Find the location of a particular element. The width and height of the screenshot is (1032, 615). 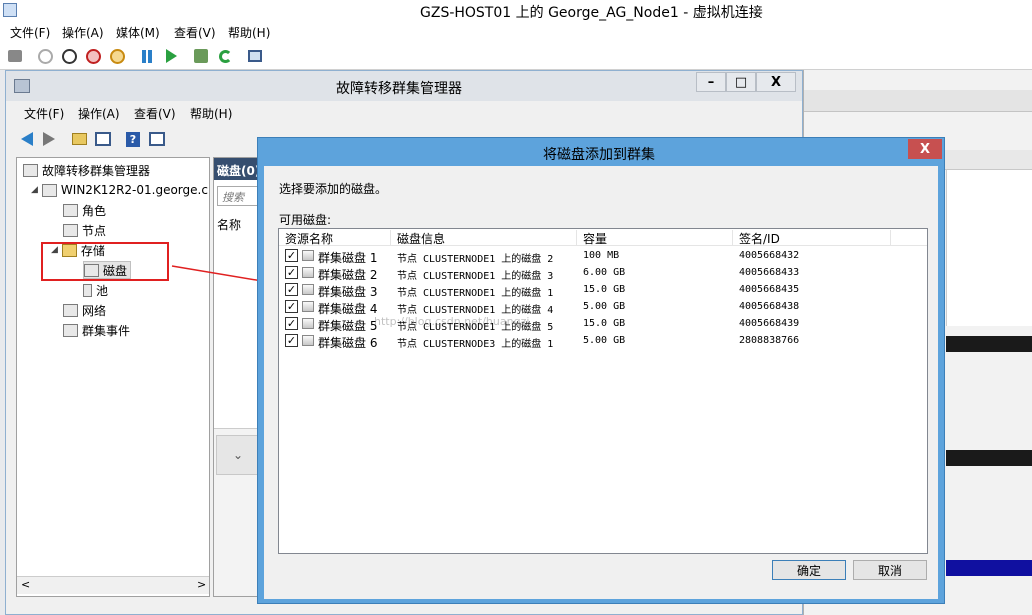

back-arrow-icon is located at coordinates (27, 139).